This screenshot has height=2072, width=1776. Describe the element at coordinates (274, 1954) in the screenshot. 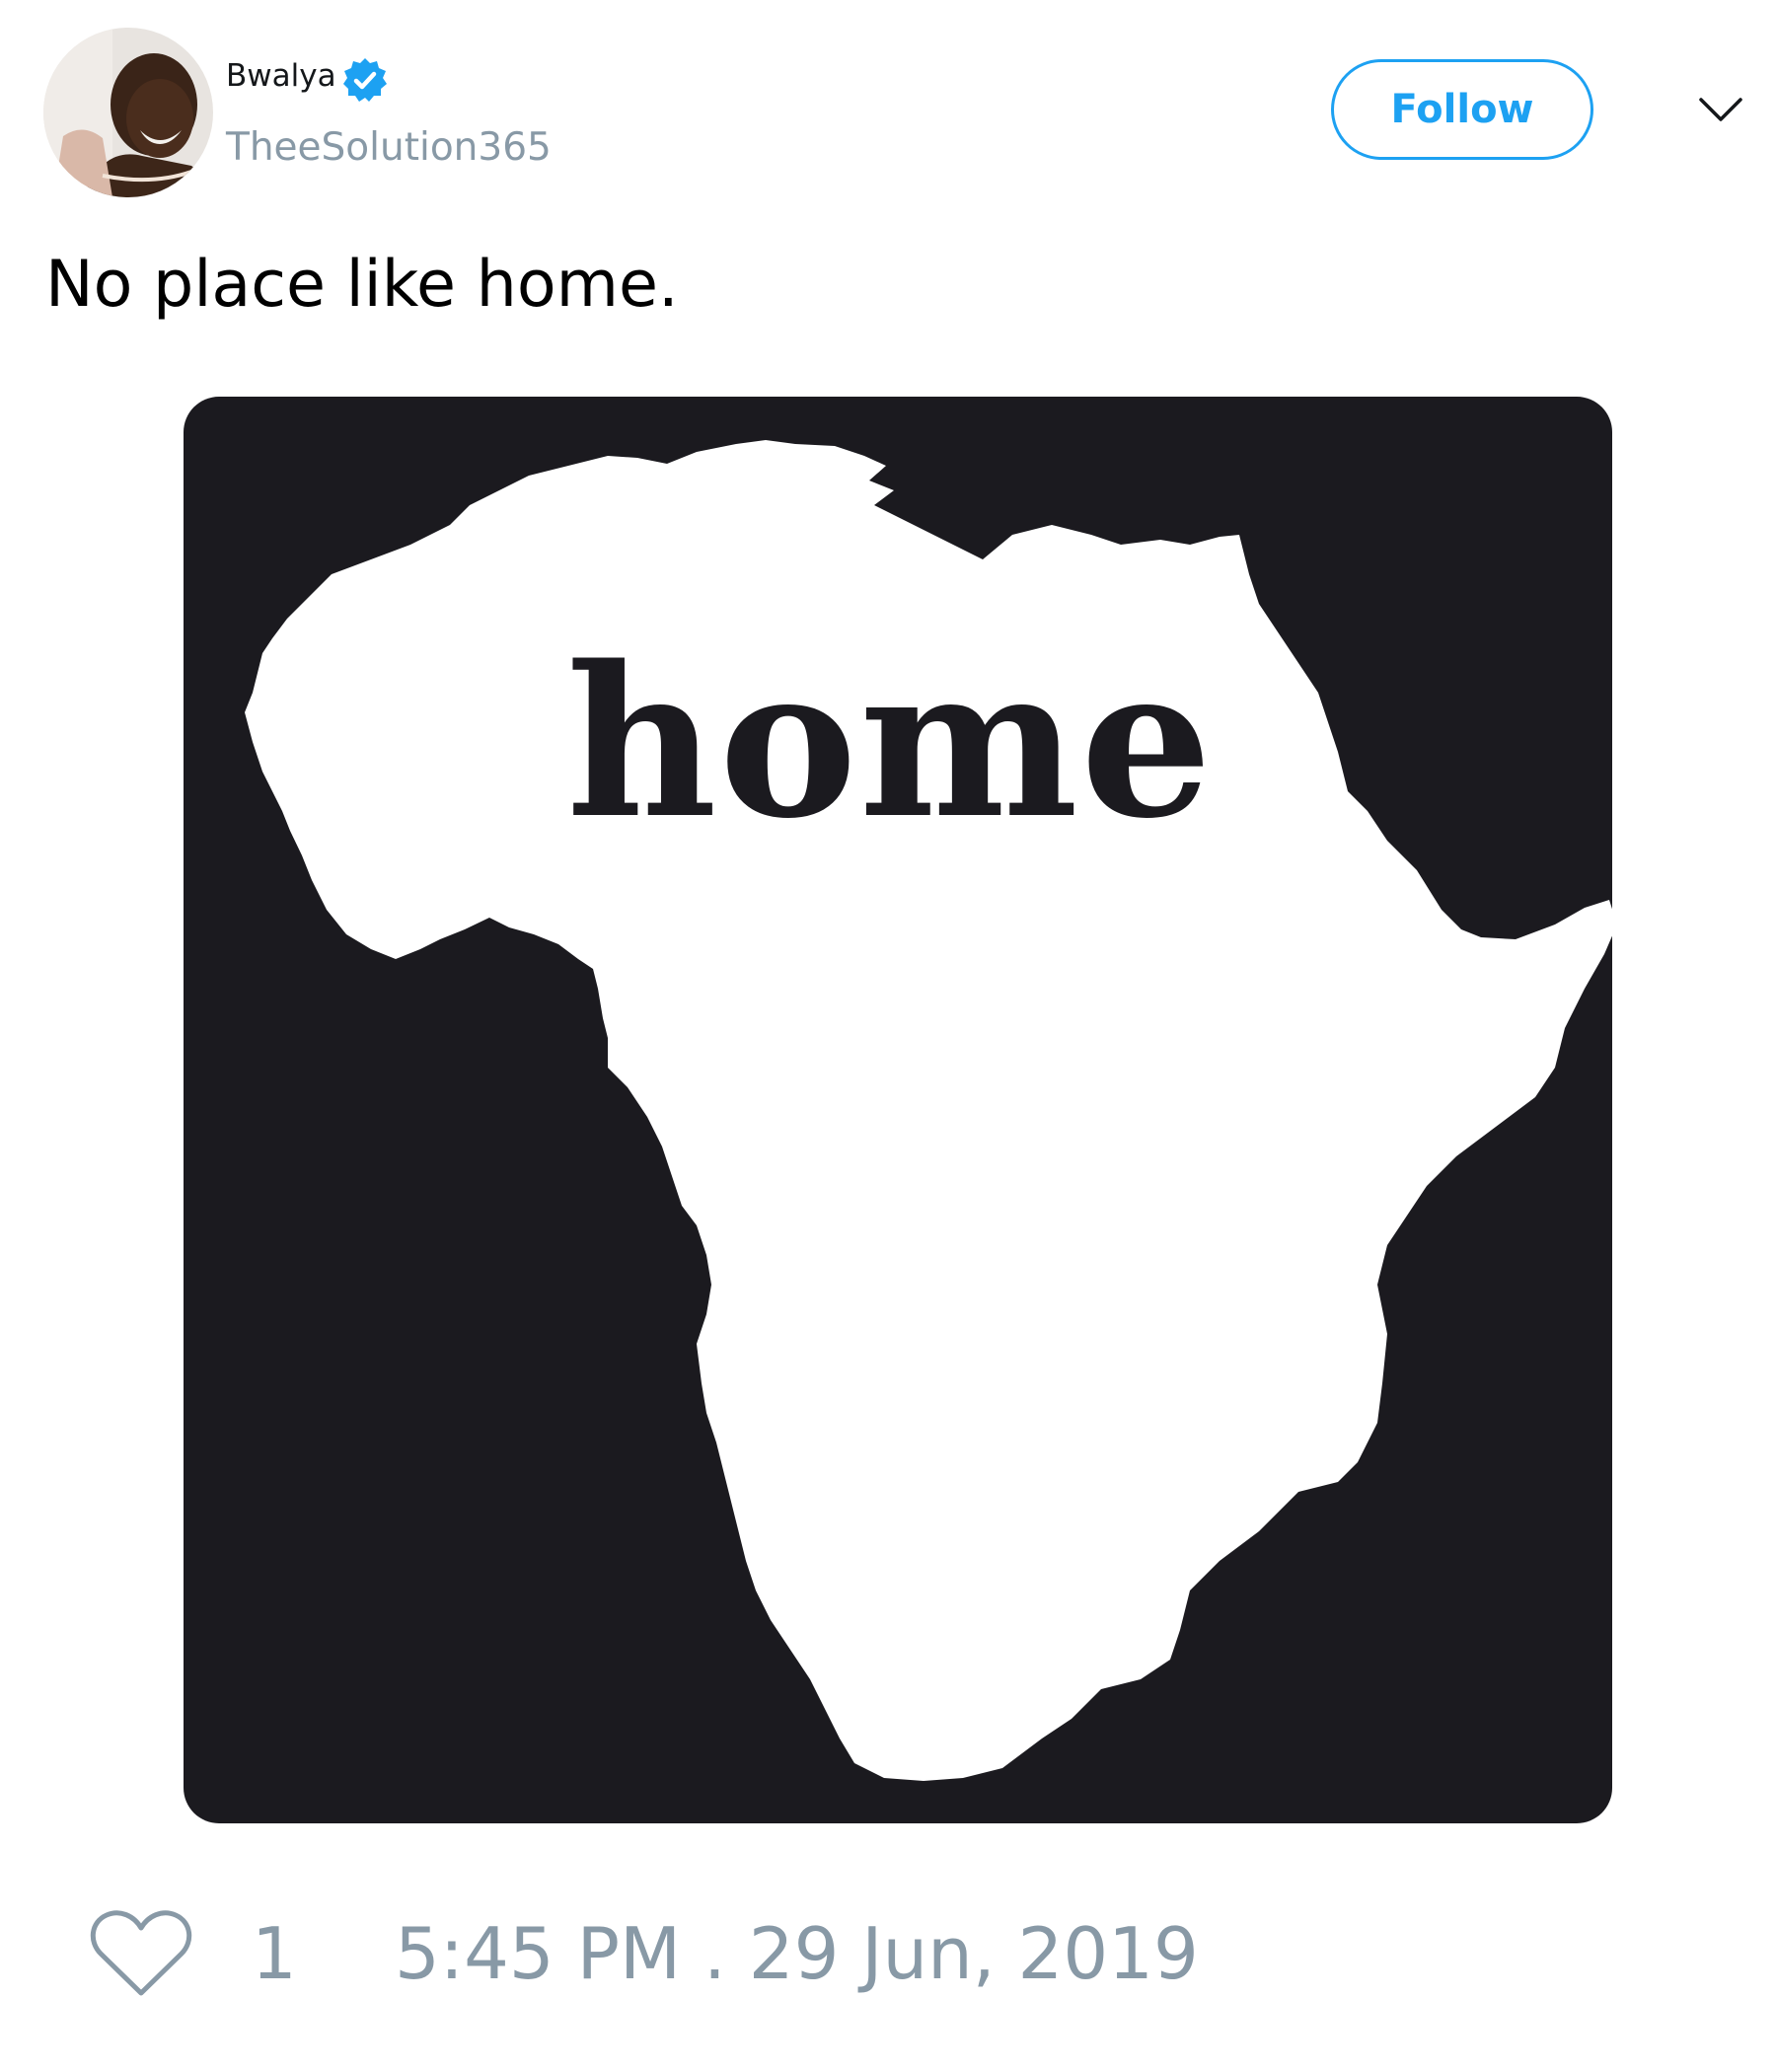

I see `like-count: 1` at that location.